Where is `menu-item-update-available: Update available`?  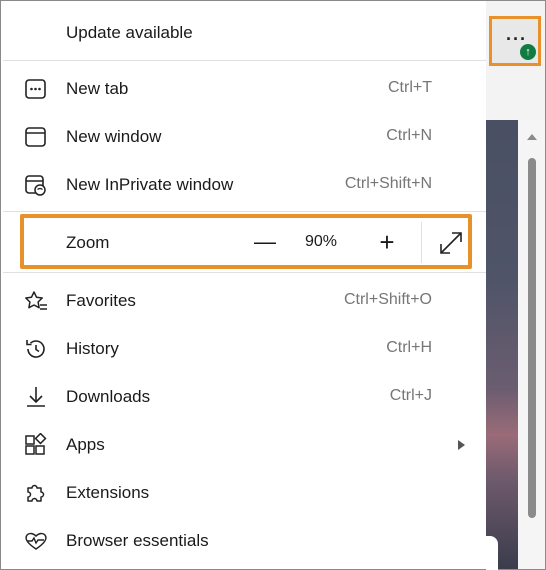
menu-item-update-available: Update available is located at coordinates (243, 33).